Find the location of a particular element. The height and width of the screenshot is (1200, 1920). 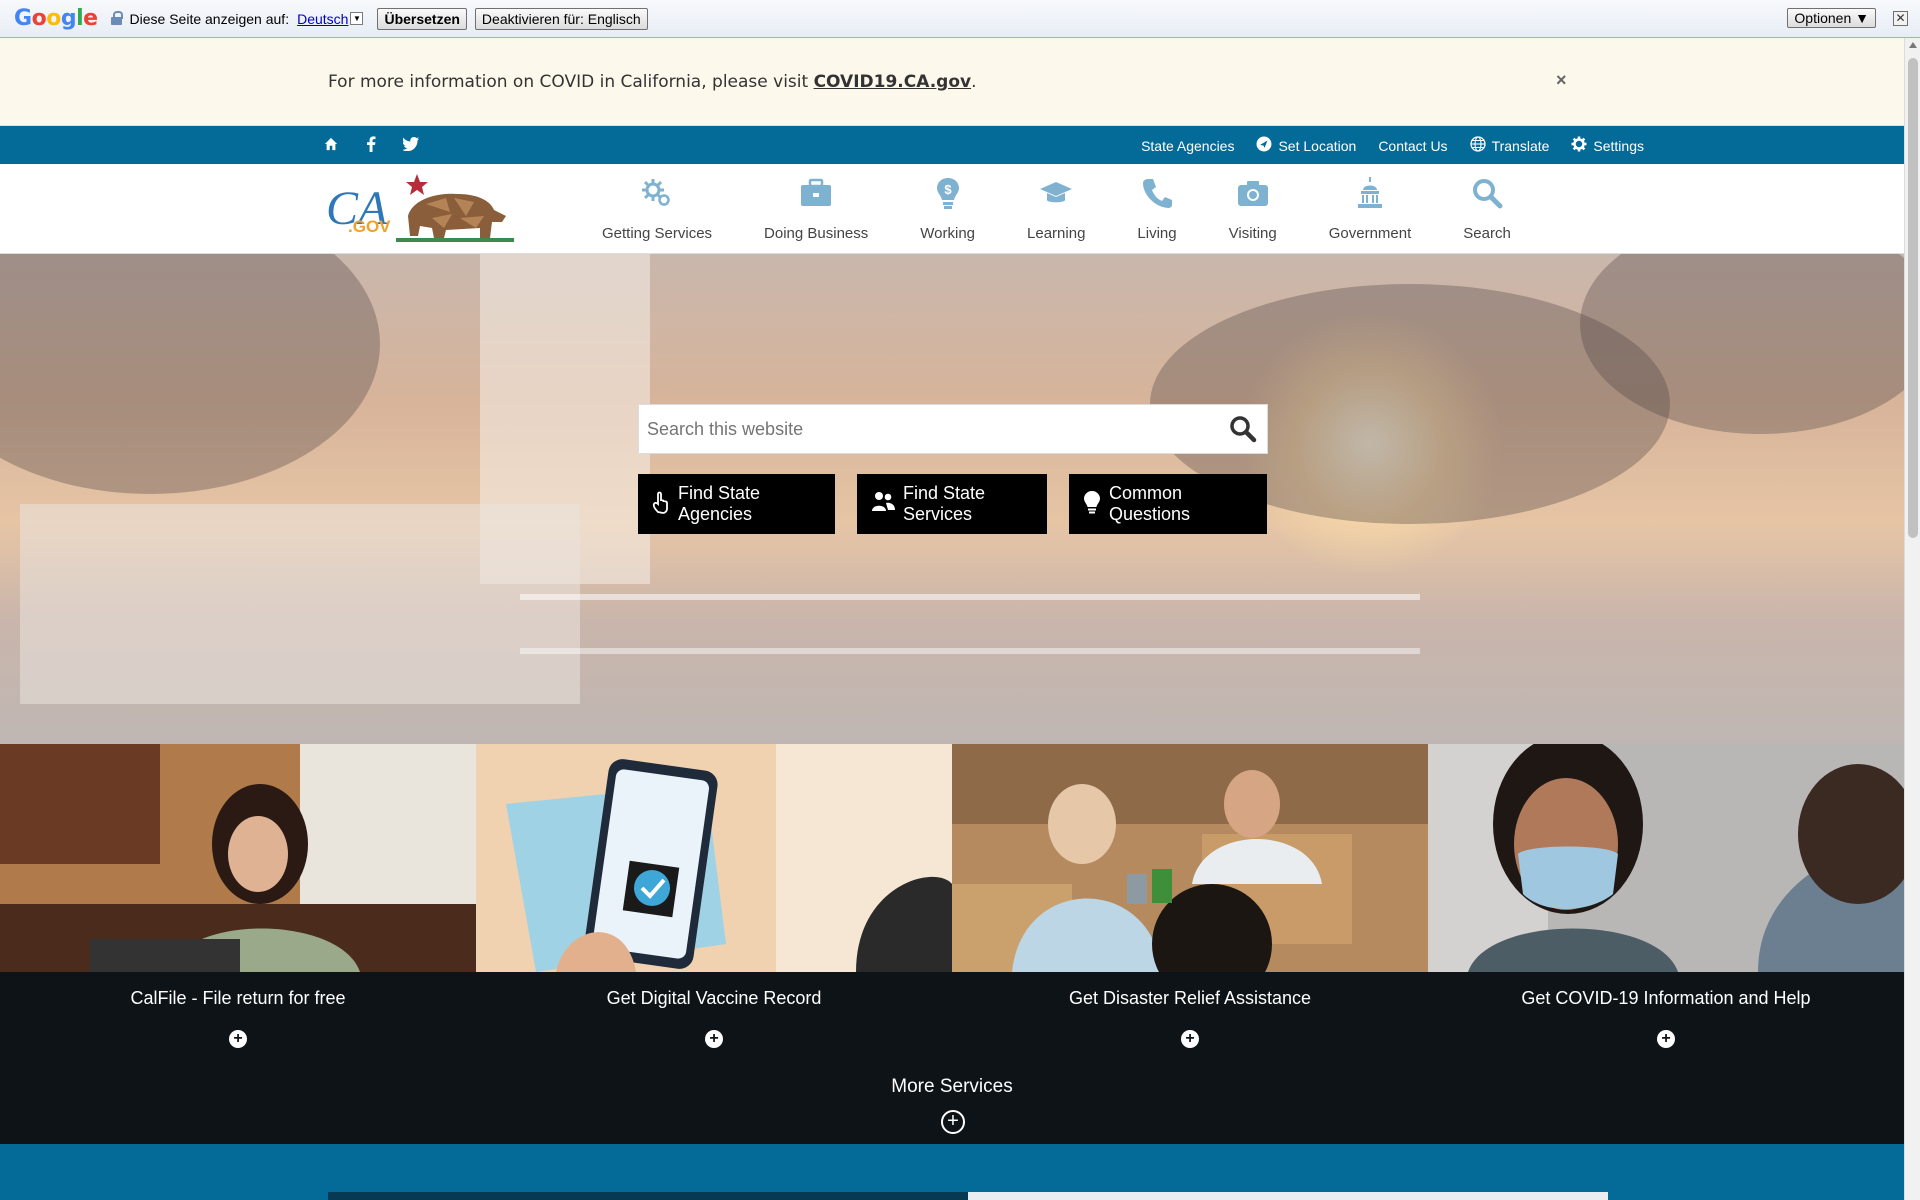

service-card-vaccine-record: Get Digital Vaccine Record + is located at coordinates (714, 904).